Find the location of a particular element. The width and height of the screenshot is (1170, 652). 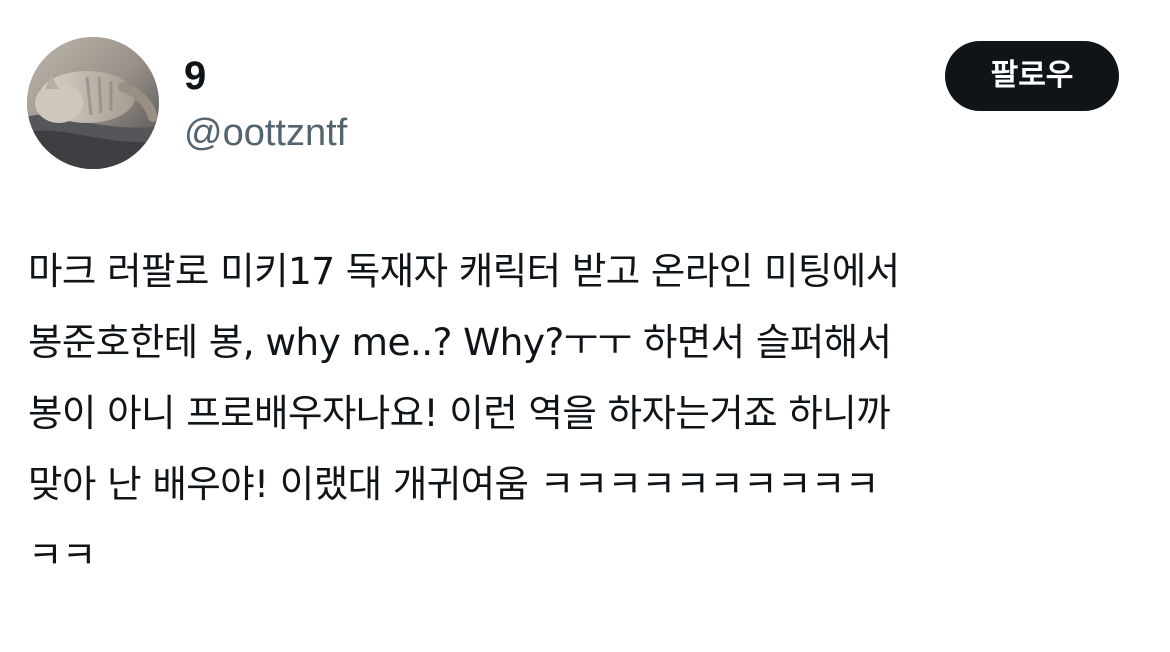

follow-button: 팔로우 is located at coordinates (1032, 76).